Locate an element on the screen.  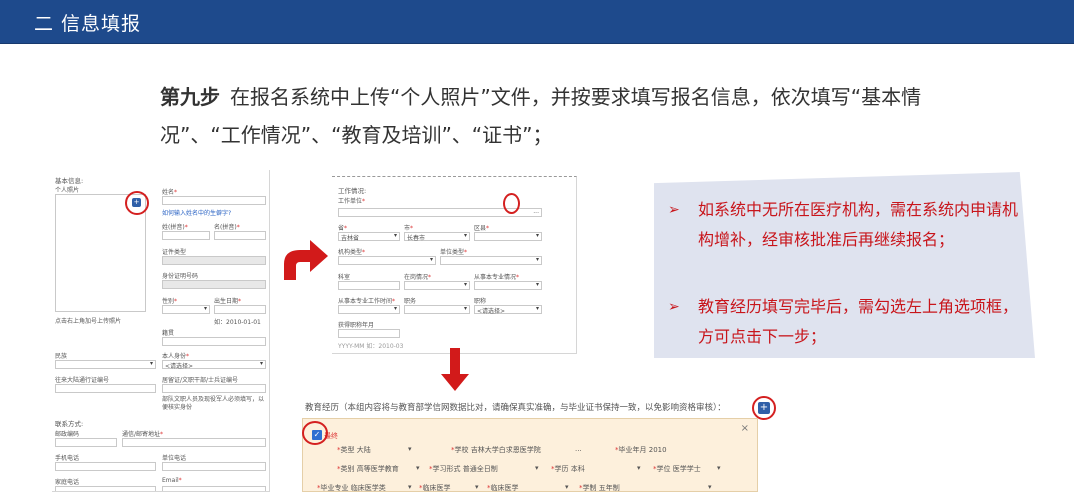
specialty-select is located at coordinates (508, 285).